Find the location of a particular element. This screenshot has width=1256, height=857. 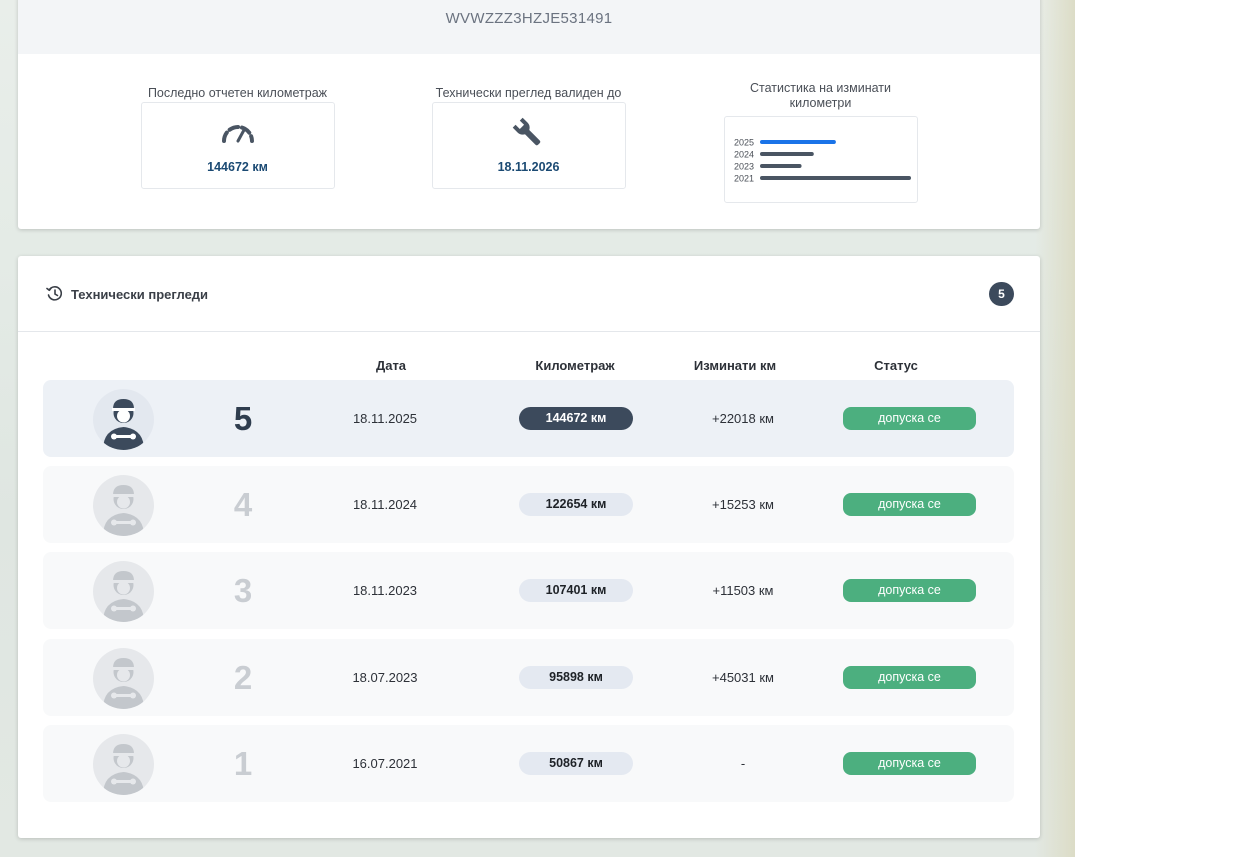

chart-tick-label: 2024 is located at coordinates (744, 155).